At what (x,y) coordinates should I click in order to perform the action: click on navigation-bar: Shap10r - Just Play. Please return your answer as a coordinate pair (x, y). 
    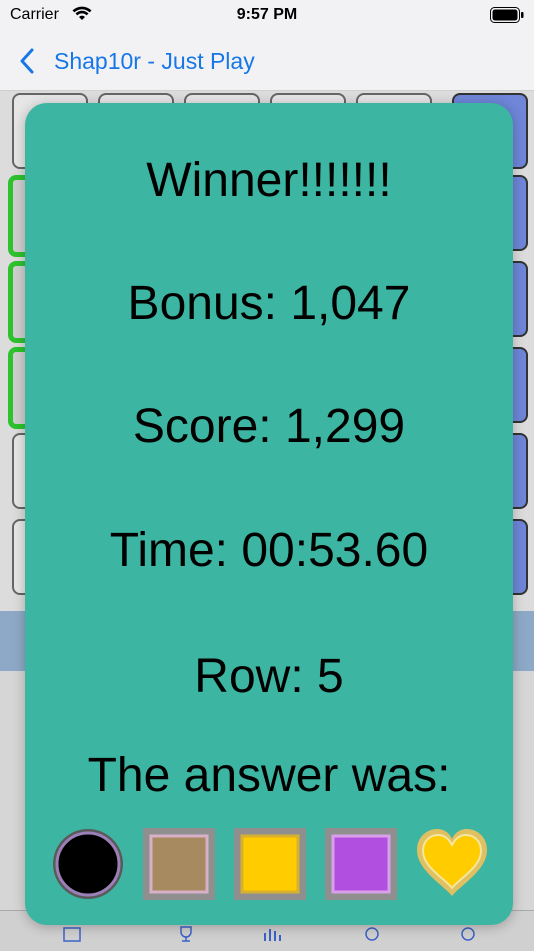
    Looking at the image, I should click on (267, 61).